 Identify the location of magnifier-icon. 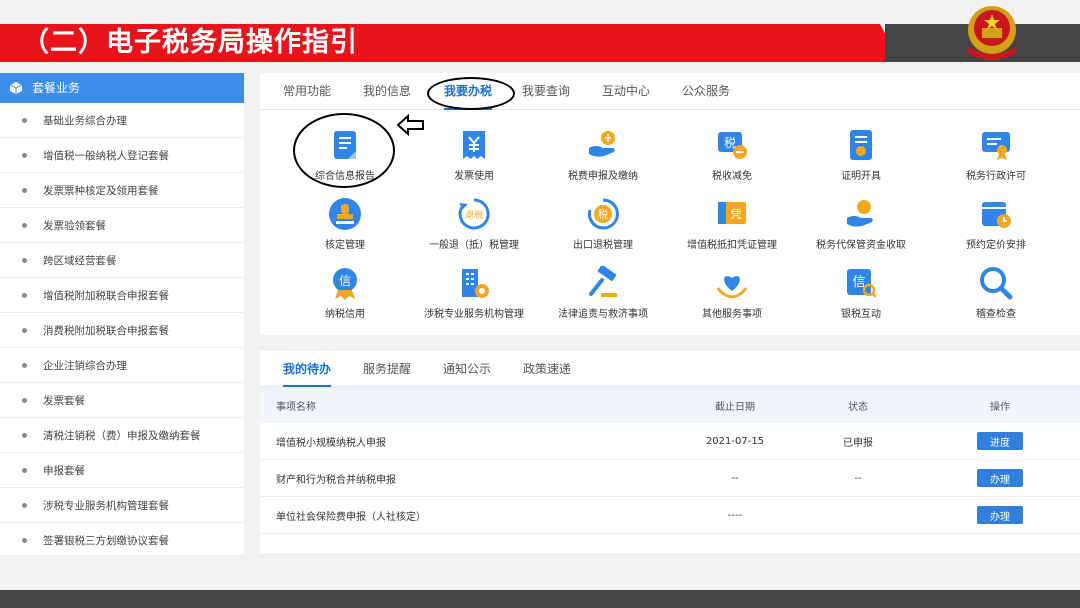
(996, 283).